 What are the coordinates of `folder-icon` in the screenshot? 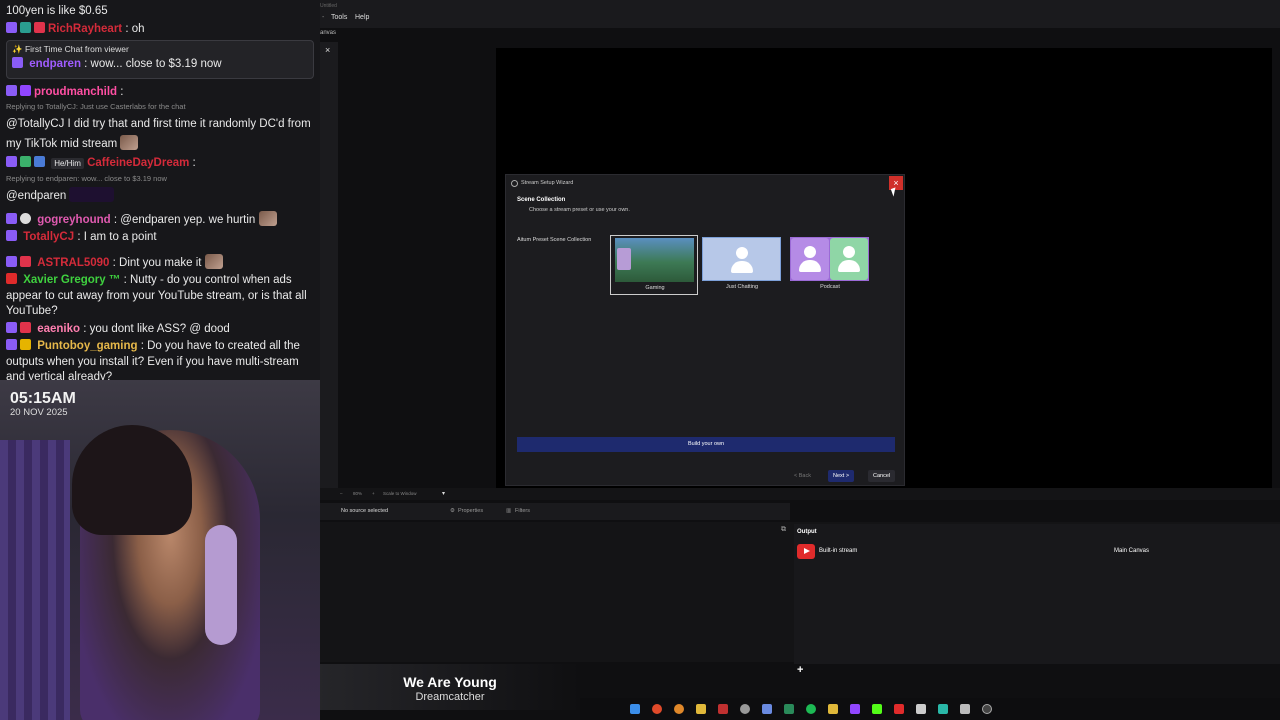 It's located at (701, 709).